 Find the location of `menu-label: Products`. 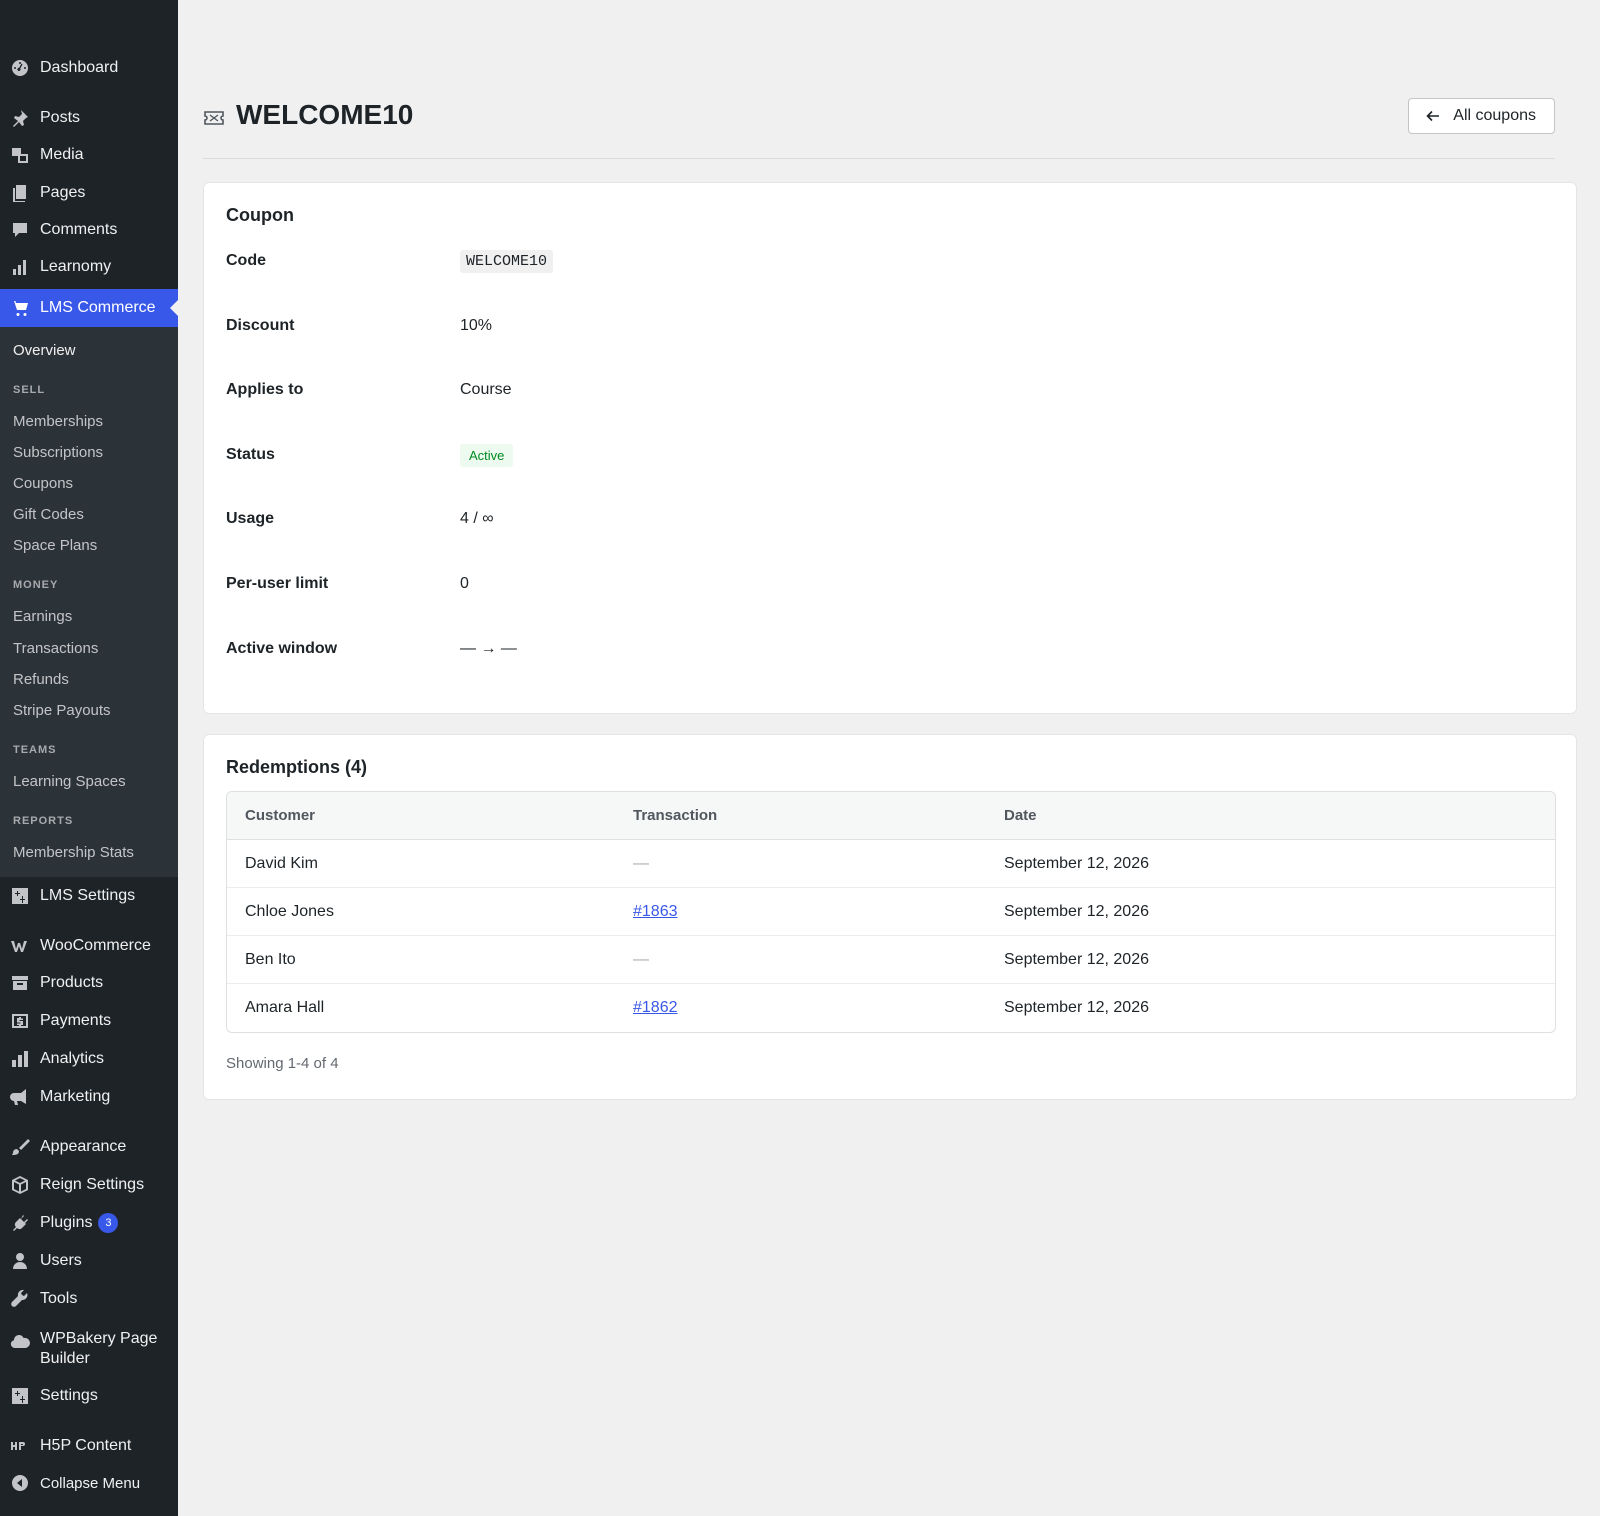

menu-label: Products is located at coordinates (72, 982).